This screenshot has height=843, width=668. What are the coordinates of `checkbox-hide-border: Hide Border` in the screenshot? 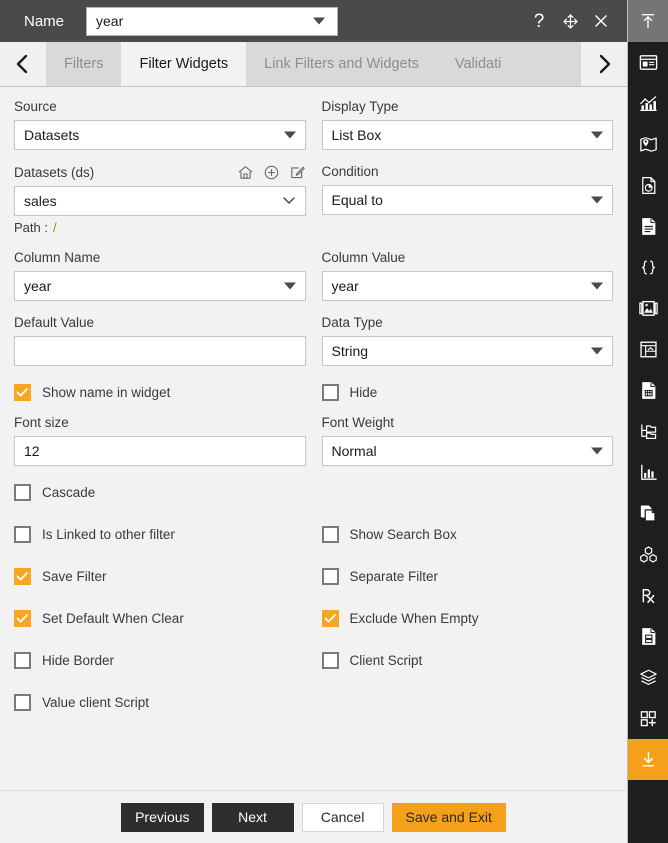 It's located at (160, 660).